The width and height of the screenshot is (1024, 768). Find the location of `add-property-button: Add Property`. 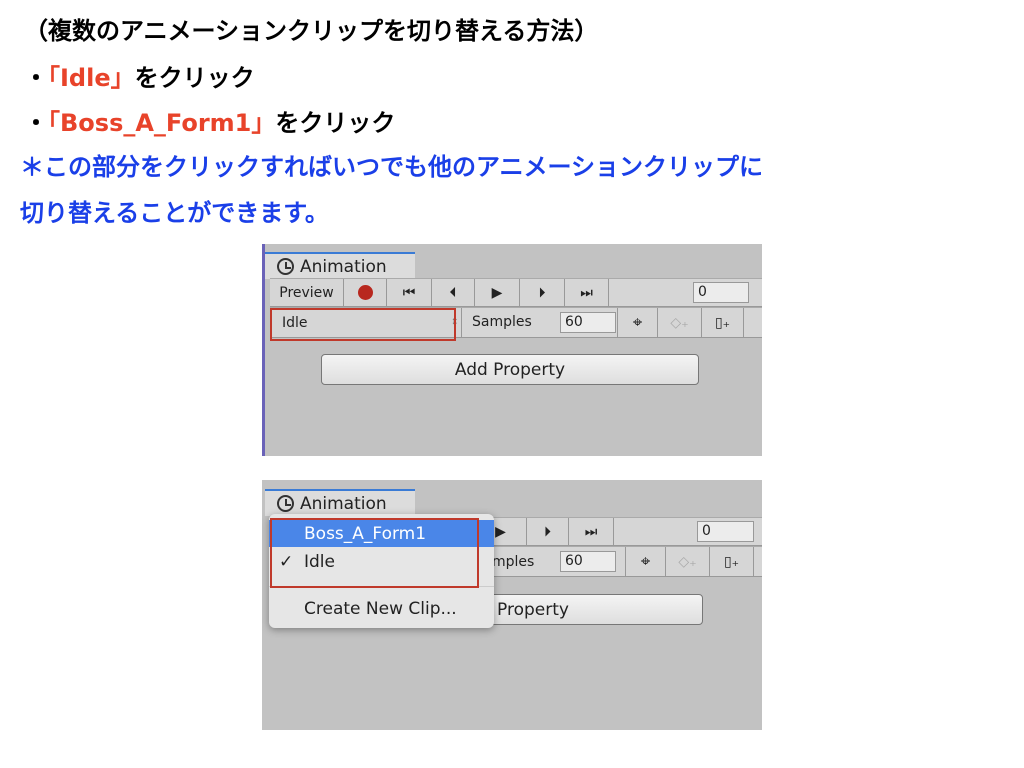

add-property-button: Add Property is located at coordinates (510, 369).